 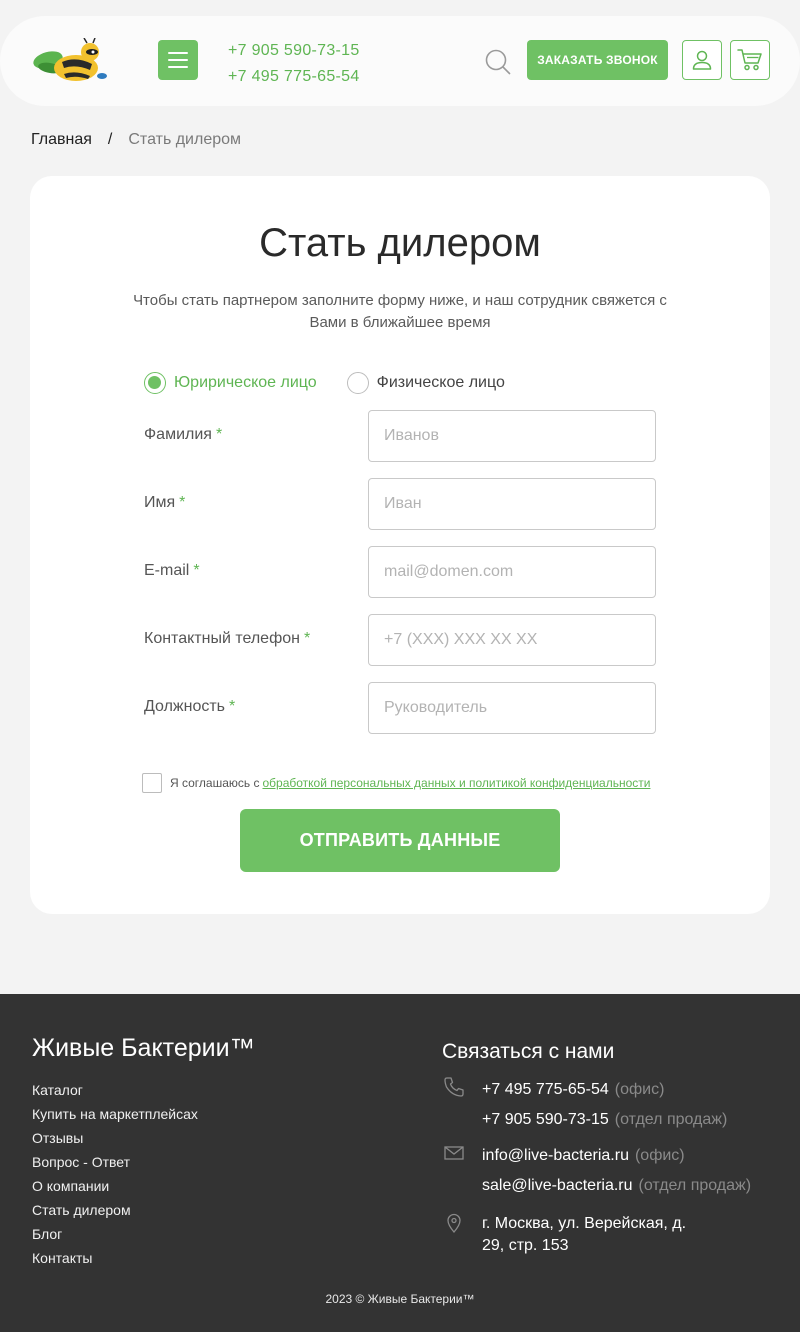 What do you see at coordinates (115, 1114) in the screenshot?
I see `footer-link-marketplaces: Купить на маркетплейсах` at bounding box center [115, 1114].